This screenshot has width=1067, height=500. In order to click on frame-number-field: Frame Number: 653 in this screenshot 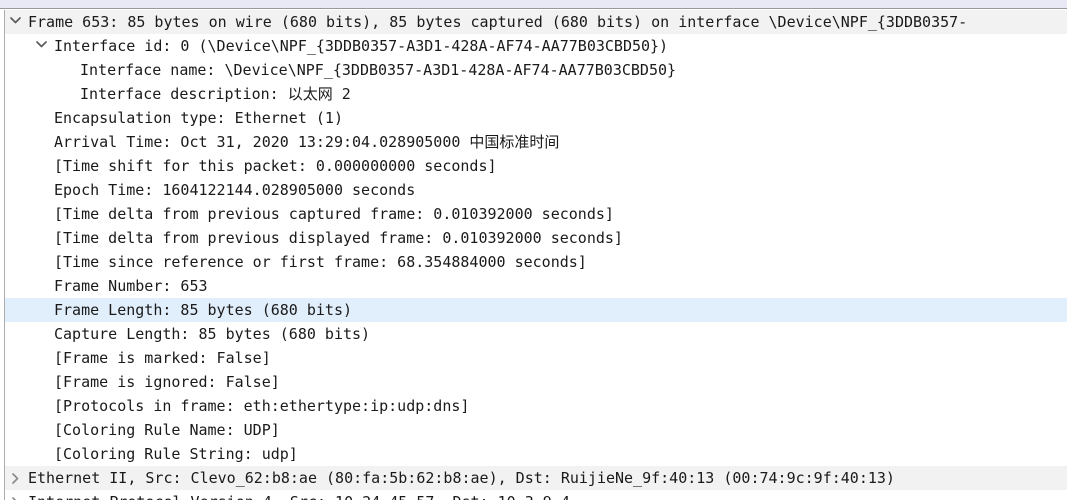, I will do `click(536, 286)`.